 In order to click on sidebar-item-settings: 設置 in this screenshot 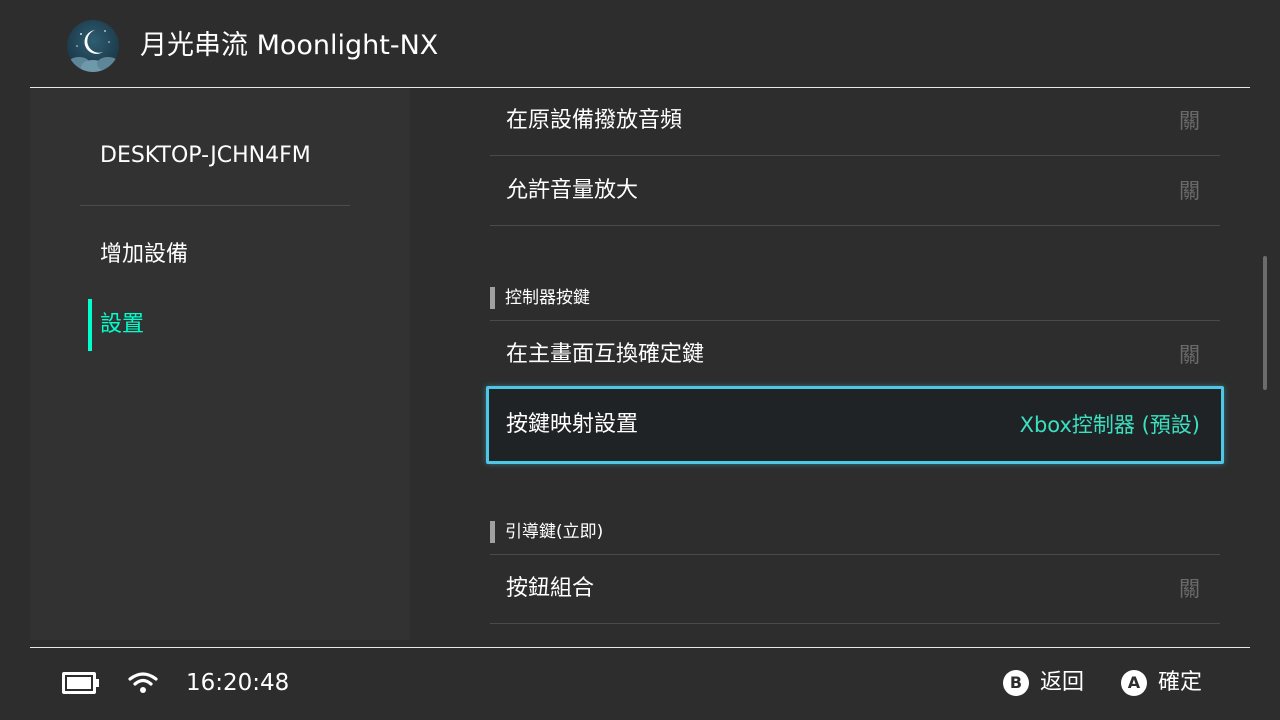, I will do `click(238, 325)`.